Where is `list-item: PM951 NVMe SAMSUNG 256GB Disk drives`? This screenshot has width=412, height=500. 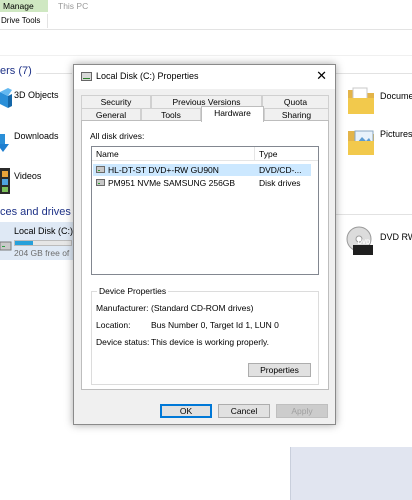
list-item: PM951 NVMe SAMSUNG 256GB Disk drives is located at coordinates (202, 183).